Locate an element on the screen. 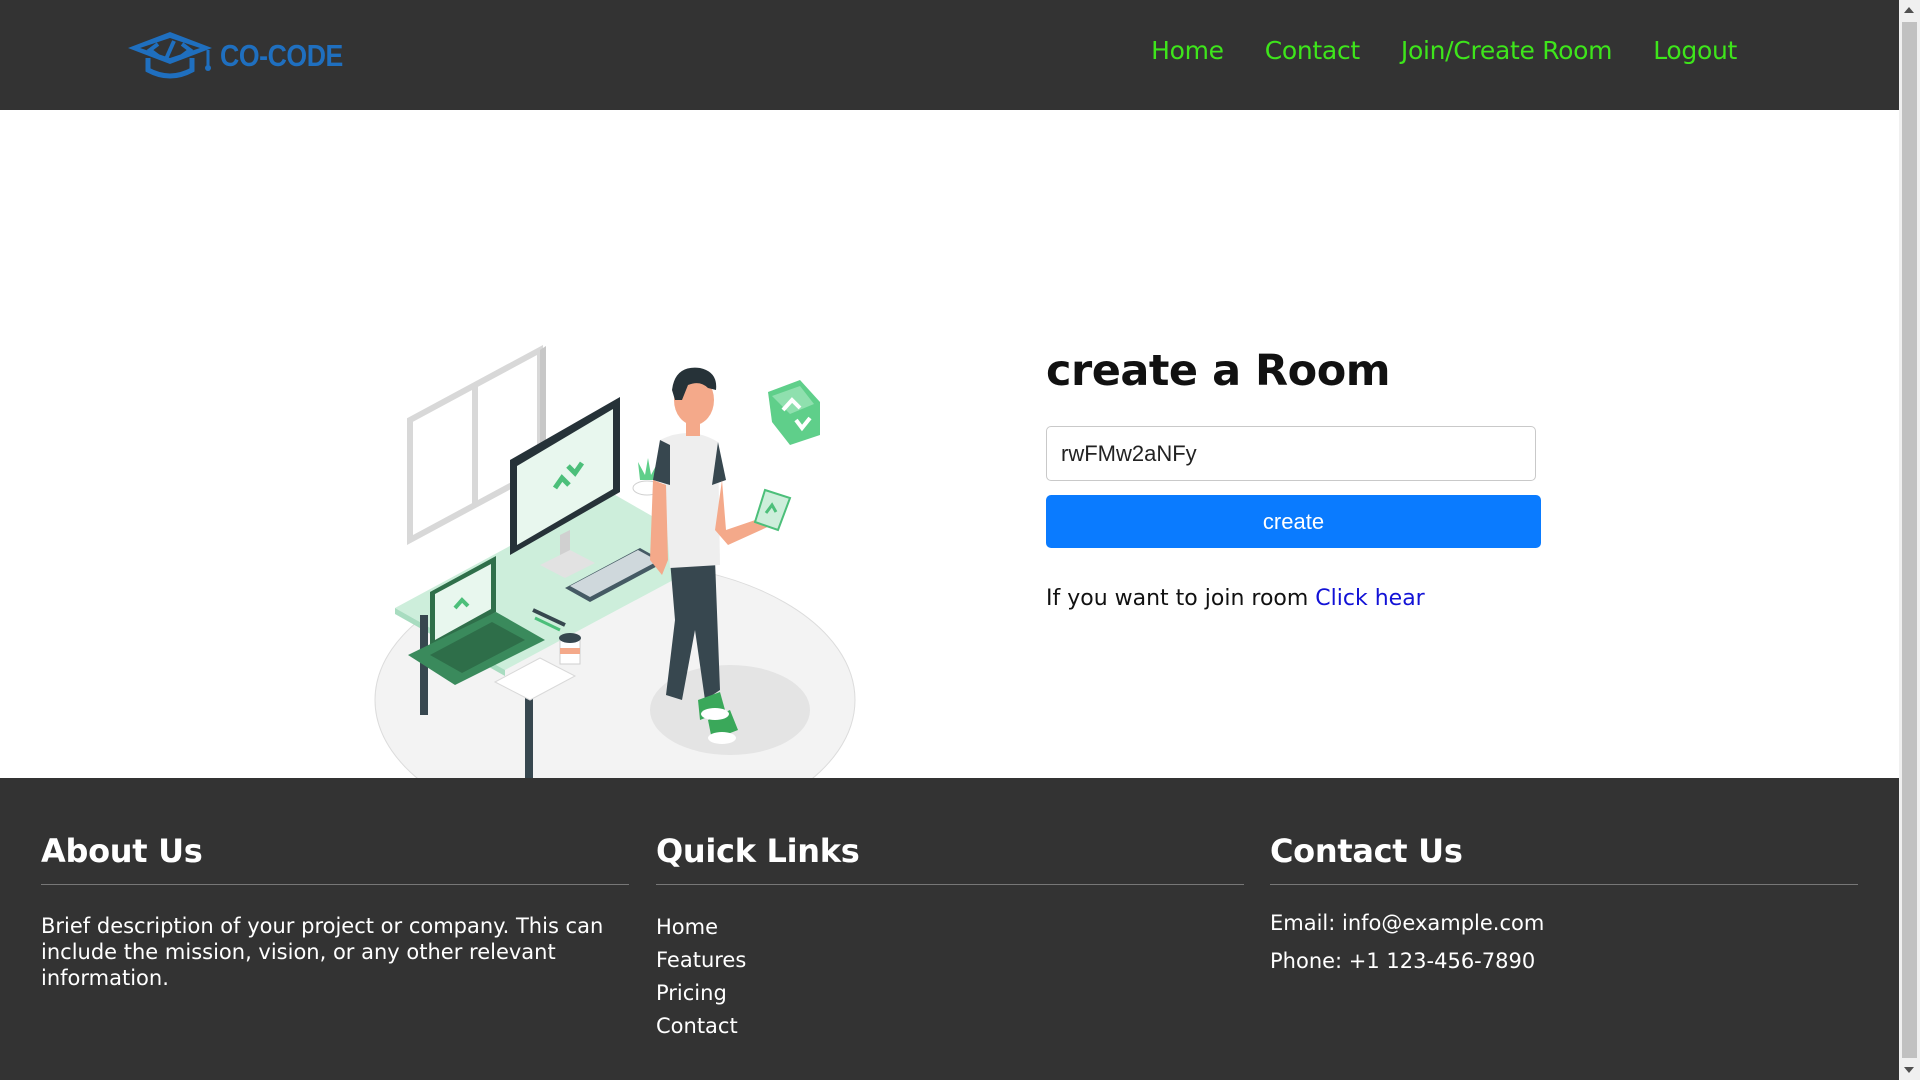 This screenshot has width=1920, height=1080. logo-text: CO-CODE is located at coordinates (281, 55).